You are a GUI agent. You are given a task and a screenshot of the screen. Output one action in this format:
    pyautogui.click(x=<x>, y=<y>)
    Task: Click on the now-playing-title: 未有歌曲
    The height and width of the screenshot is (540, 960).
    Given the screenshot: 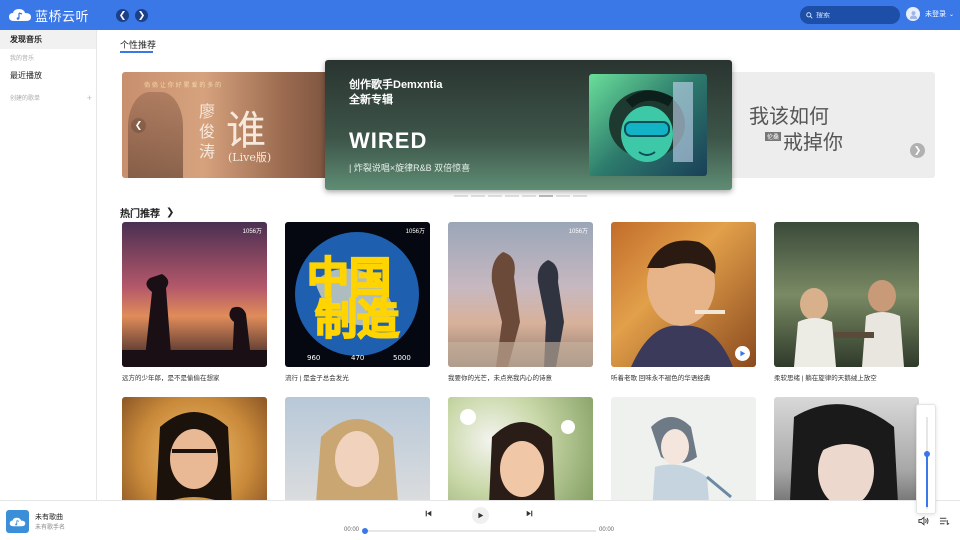 What is the action you would take?
    pyautogui.click(x=49, y=517)
    